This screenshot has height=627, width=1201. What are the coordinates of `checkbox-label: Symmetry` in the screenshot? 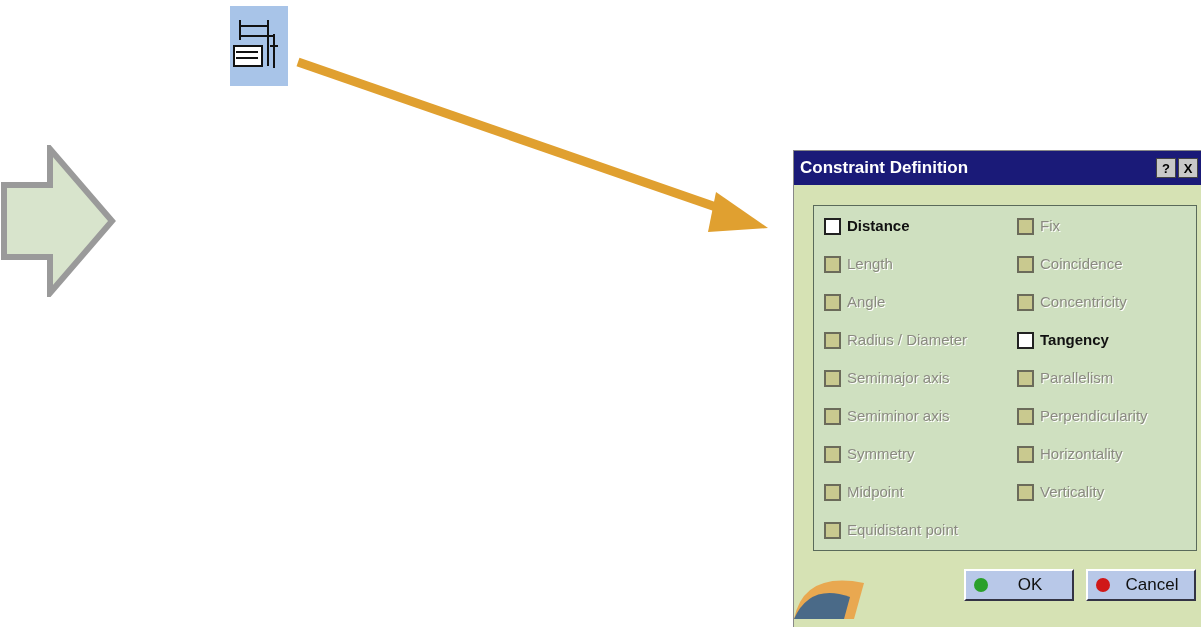 It's located at (881, 453).